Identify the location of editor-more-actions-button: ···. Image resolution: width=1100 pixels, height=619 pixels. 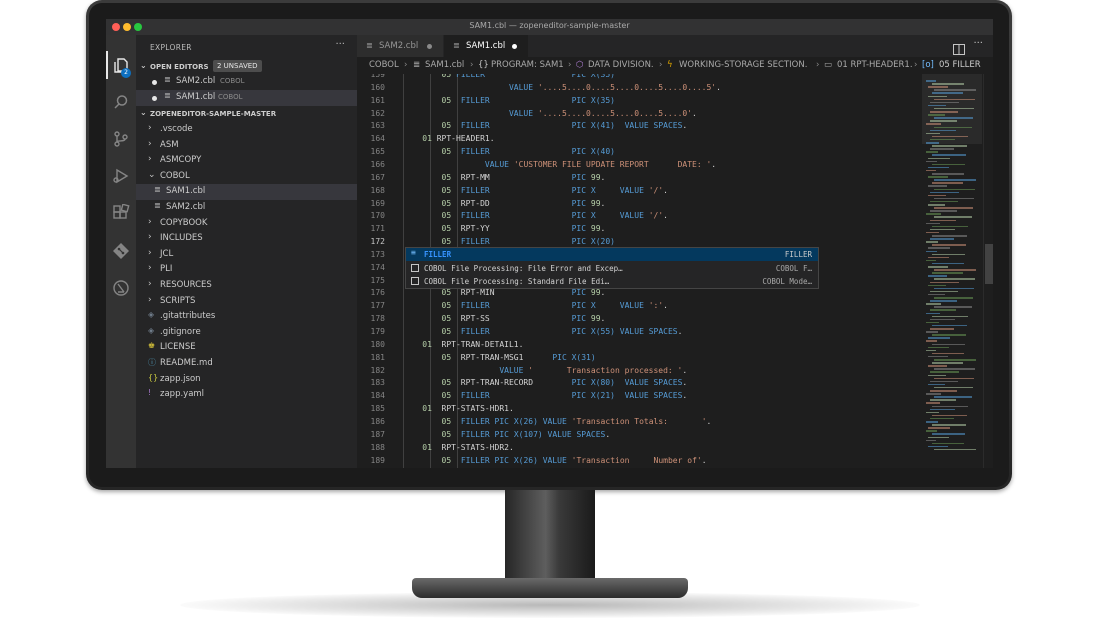
(978, 43).